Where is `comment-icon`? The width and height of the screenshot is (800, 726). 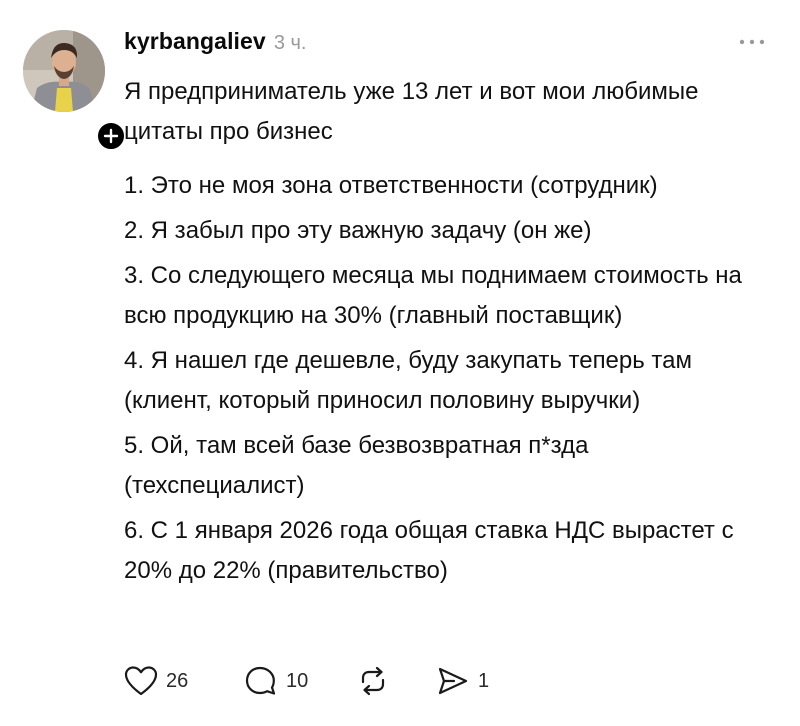 comment-icon is located at coordinates (261, 681).